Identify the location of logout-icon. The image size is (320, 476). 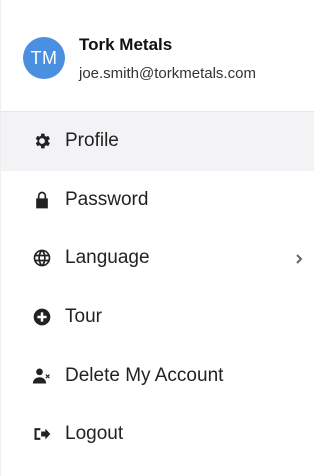
(42, 434).